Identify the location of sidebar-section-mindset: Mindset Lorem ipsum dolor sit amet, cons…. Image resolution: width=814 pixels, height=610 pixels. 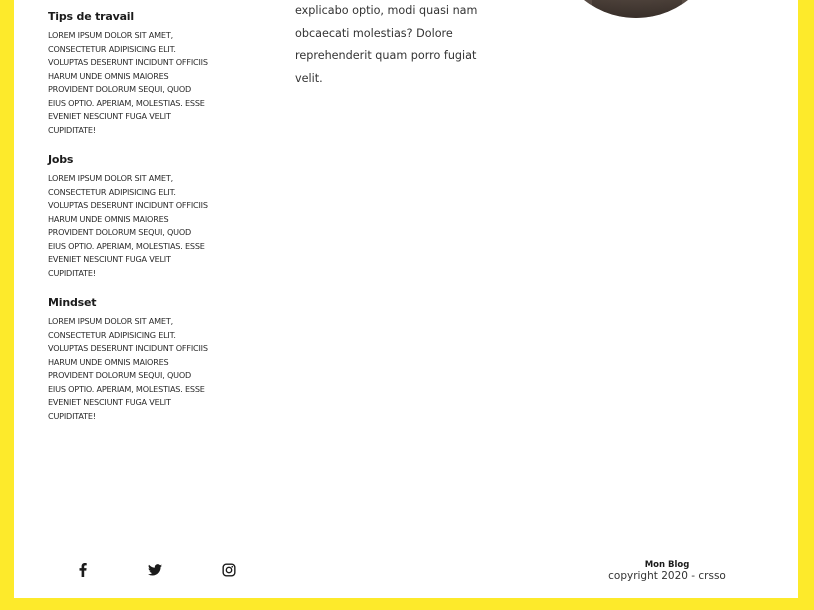
(128, 359).